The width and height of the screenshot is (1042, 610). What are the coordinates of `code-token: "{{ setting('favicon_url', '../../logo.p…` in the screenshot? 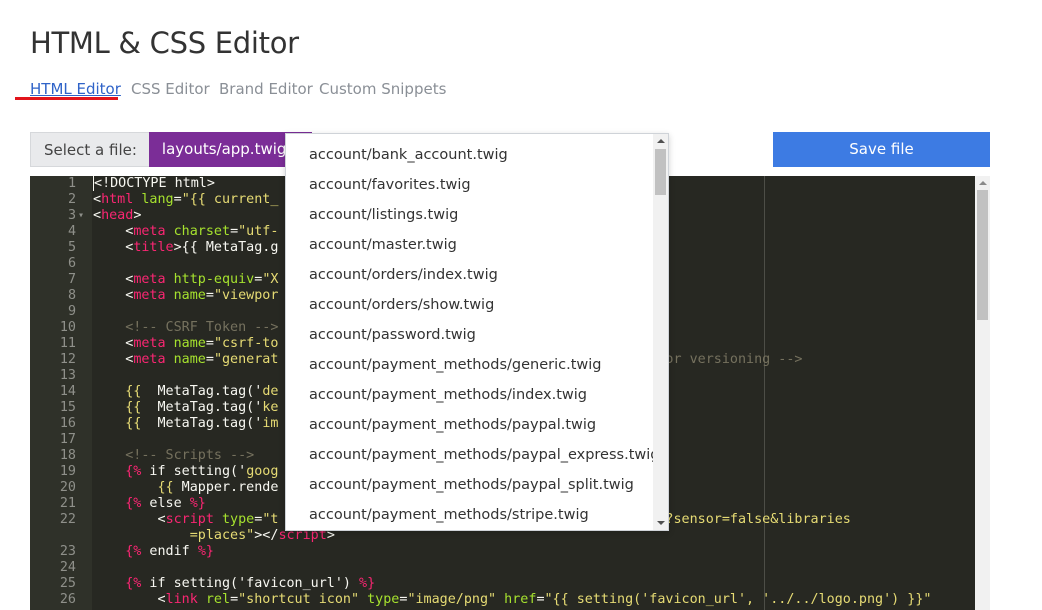 It's located at (738, 599).